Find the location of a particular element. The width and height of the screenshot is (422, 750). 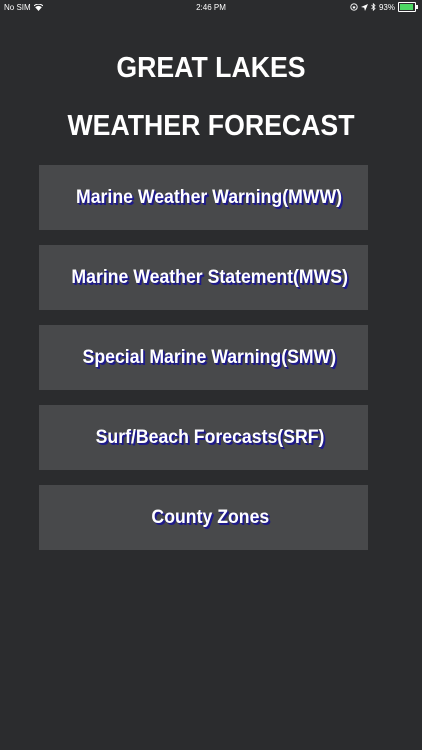

bluetooth-icon is located at coordinates (373, 7).